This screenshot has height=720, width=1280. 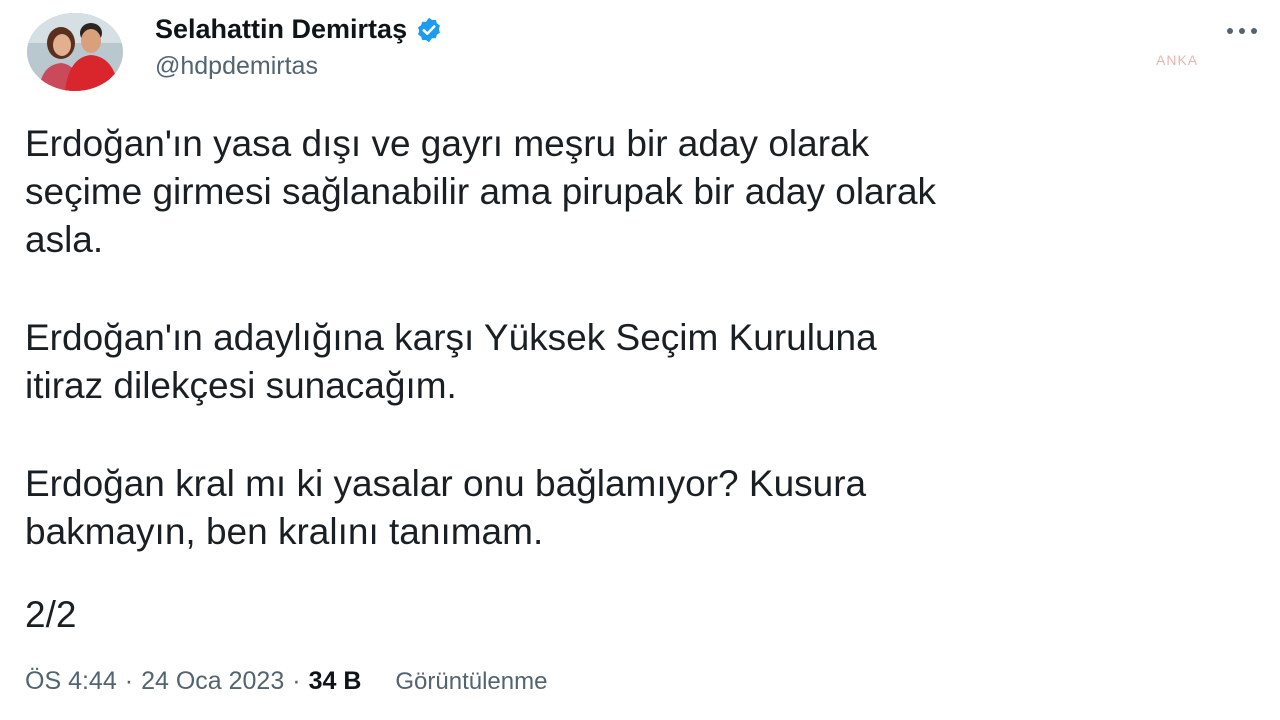 I want to click on verified-badge-icon, so click(x=429, y=30).